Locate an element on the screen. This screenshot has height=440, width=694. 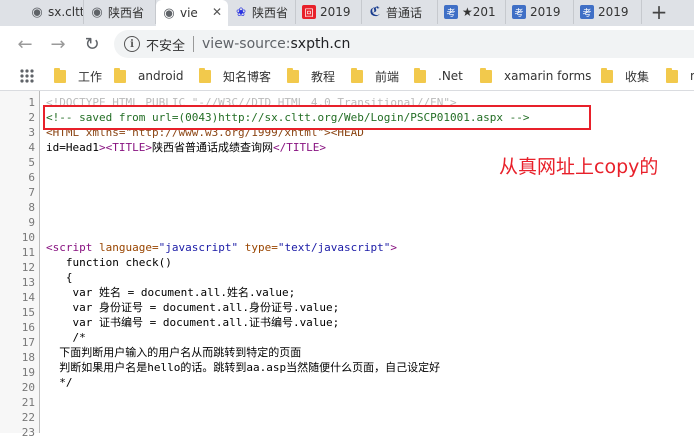
line-number: 20 is located at coordinates (28, 387).